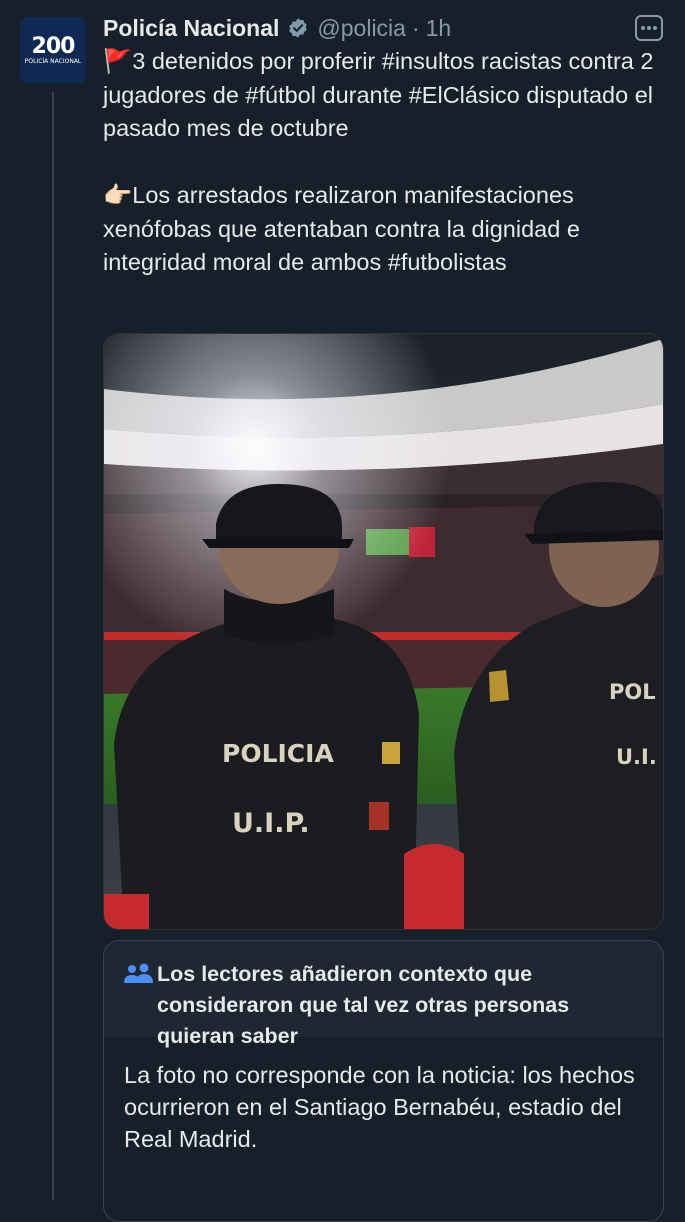 This screenshot has width=685, height=1222. I want to click on more-options-icon, so click(649, 28).